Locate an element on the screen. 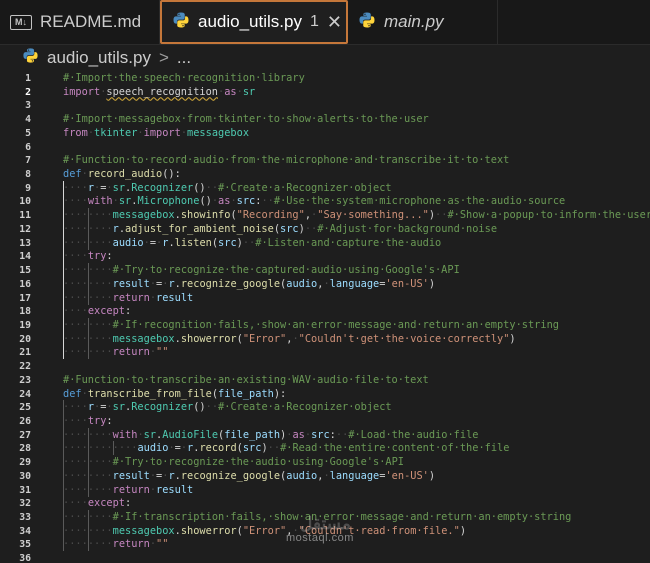 This screenshot has width=650, height=563. code-line: 18 ····except: is located at coordinates (325, 312).